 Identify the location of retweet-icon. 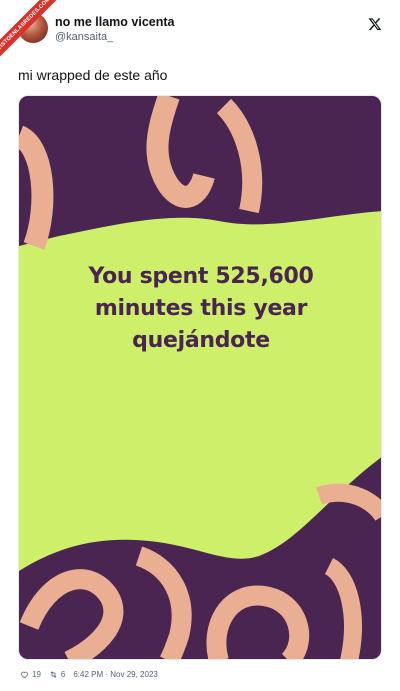
(53, 674).